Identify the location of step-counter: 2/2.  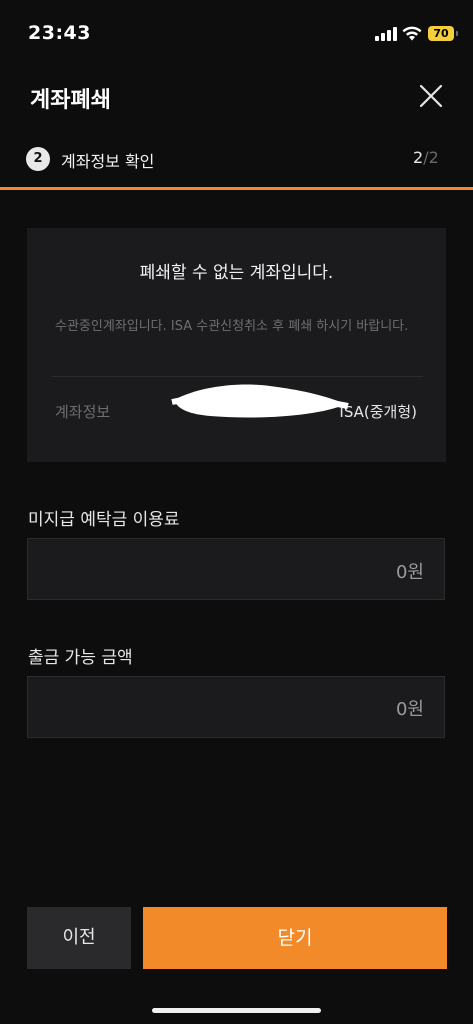
(426, 157).